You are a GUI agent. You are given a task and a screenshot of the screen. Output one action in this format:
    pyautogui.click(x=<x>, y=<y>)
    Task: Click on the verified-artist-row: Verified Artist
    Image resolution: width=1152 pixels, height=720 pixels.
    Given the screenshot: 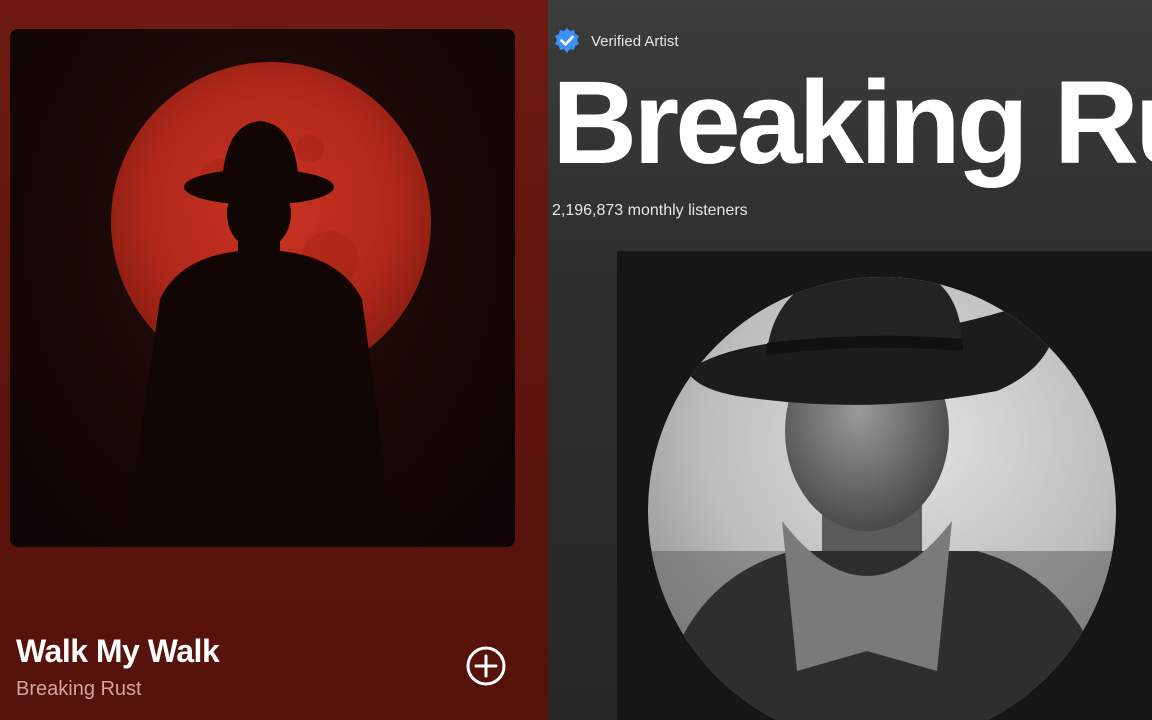 What is the action you would take?
    pyautogui.click(x=616, y=41)
    